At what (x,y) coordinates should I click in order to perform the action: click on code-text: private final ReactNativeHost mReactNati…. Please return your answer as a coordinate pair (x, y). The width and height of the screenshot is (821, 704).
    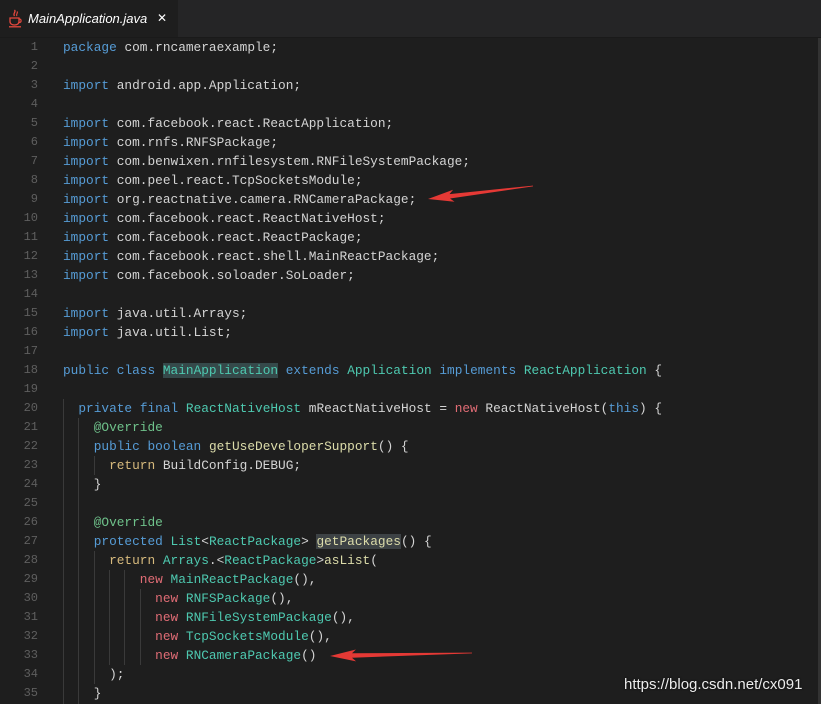
    Looking at the image, I should click on (362, 408).